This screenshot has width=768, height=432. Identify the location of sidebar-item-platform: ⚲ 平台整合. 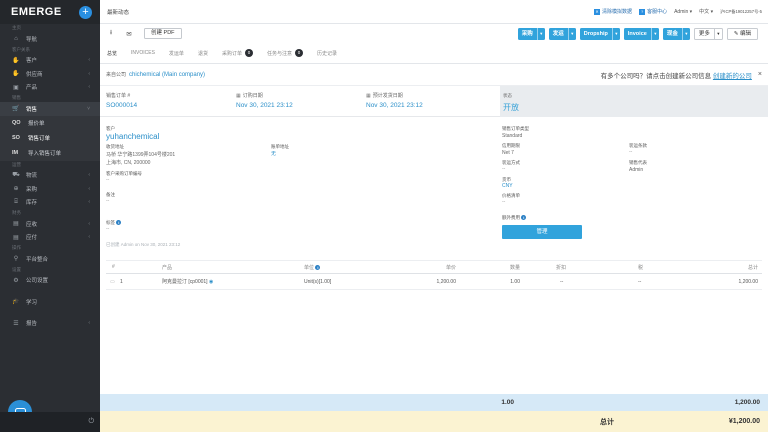
(50, 259).